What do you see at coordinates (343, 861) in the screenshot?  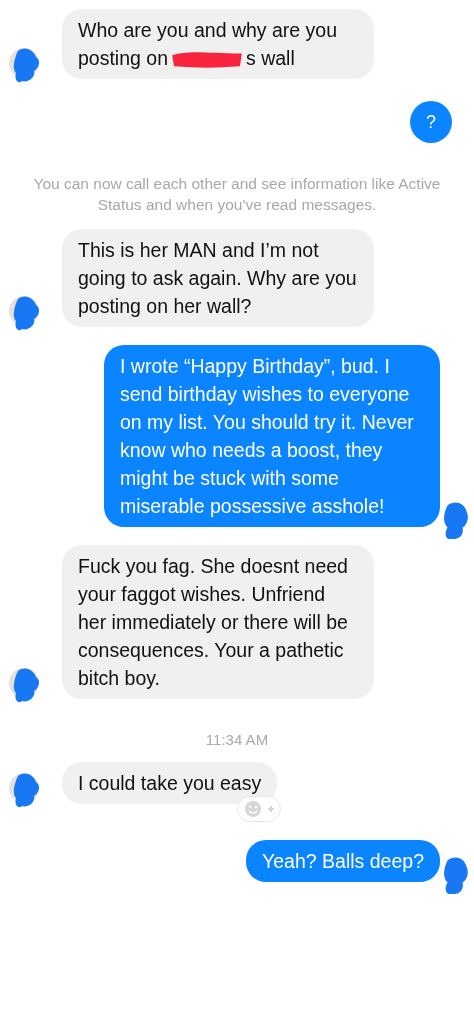 I see `message-bubble: Yeah? Balls deep?` at bounding box center [343, 861].